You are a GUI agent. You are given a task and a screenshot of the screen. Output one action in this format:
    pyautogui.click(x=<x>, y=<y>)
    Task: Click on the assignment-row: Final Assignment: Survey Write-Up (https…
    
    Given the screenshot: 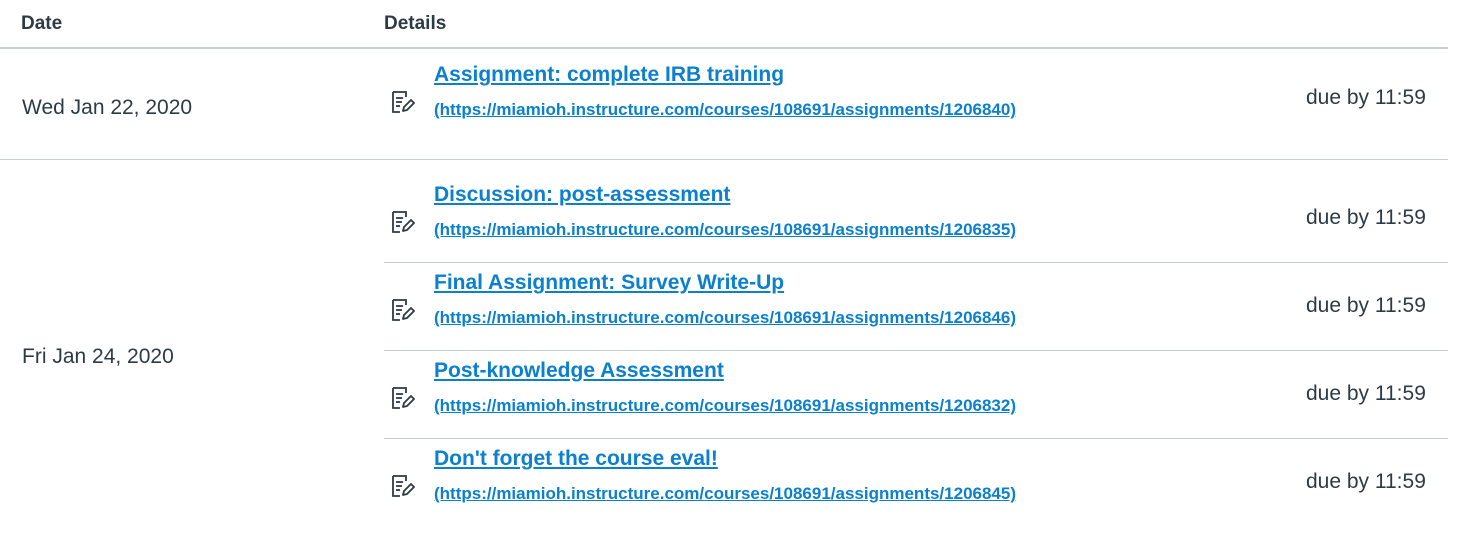 What is the action you would take?
    pyautogui.click(x=916, y=310)
    